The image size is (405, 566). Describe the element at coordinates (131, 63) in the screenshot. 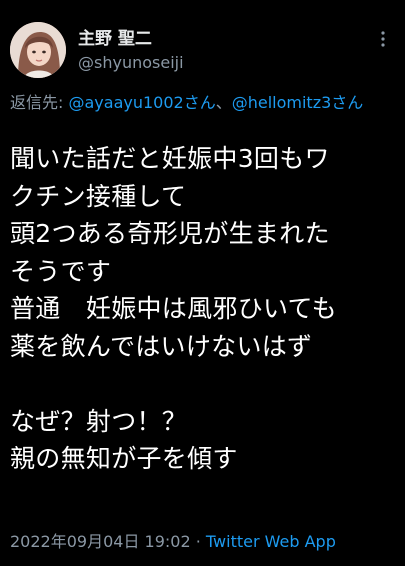

I see `author-handle: @shyunoseiji` at that location.